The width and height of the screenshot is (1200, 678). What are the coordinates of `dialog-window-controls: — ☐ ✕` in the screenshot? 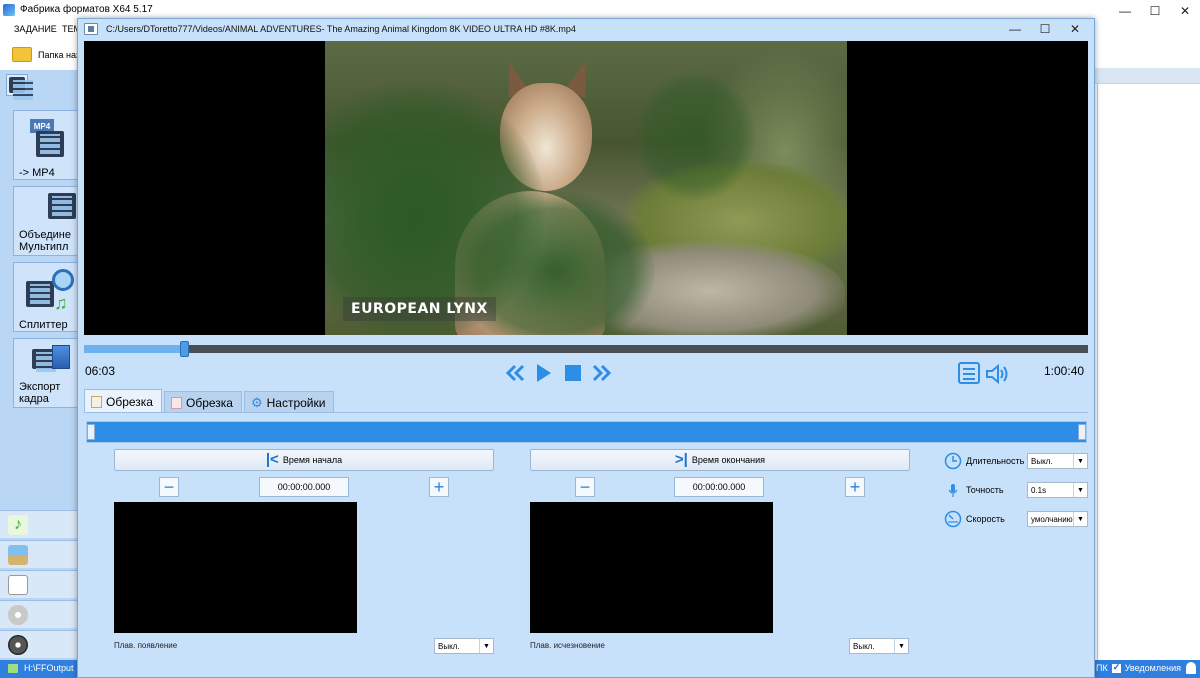 It's located at (1045, 29).